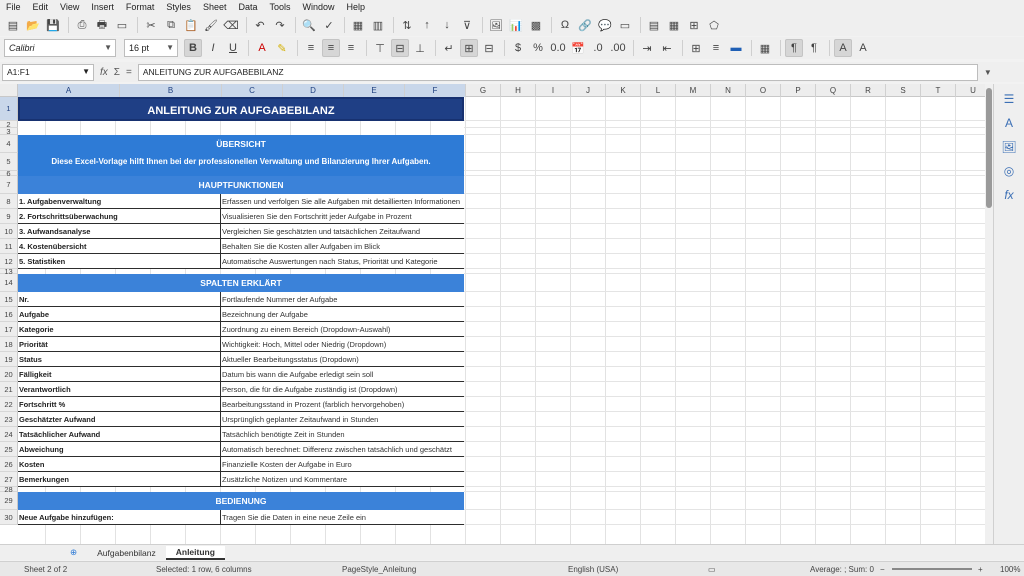 The image size is (1024, 576). Describe the element at coordinates (119, 404) in the screenshot. I see `row-key-cell: Fortschritt %` at that location.